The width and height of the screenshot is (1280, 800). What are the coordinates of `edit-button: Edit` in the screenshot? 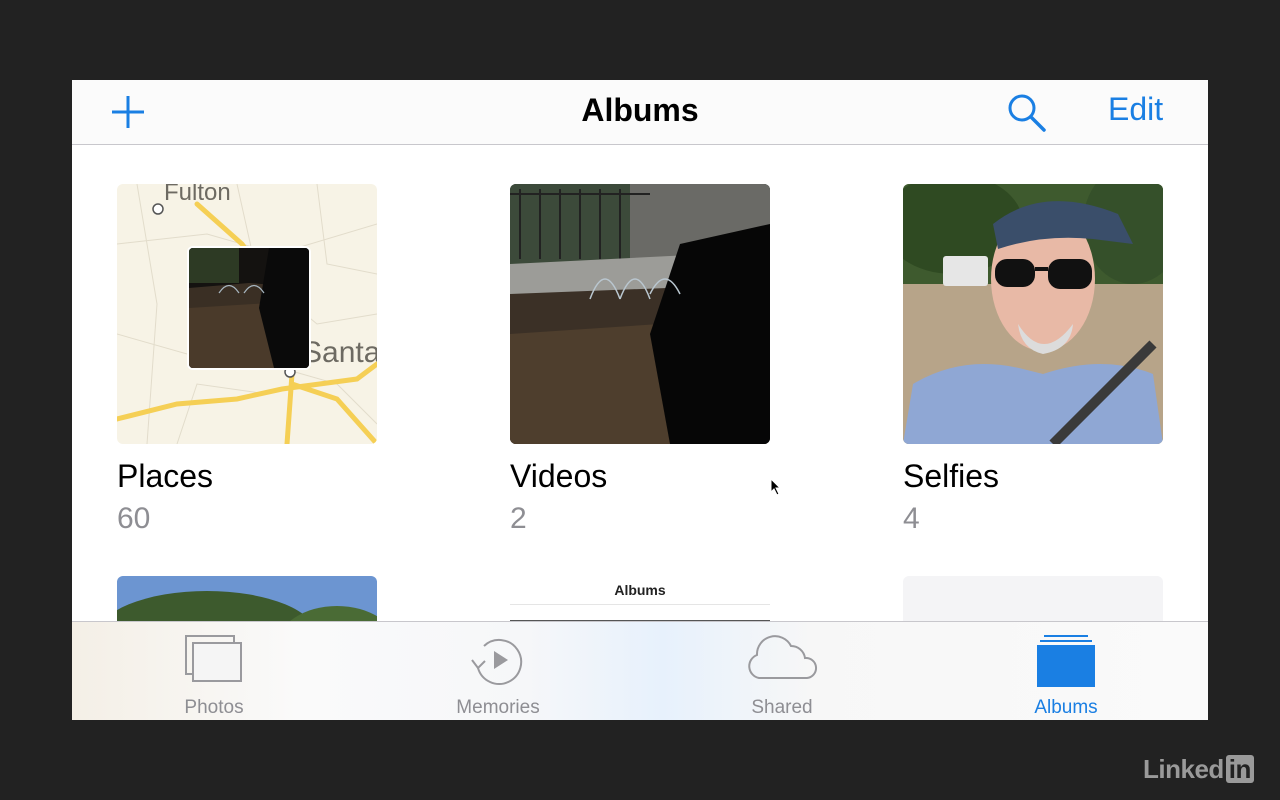 It's located at (1135, 109).